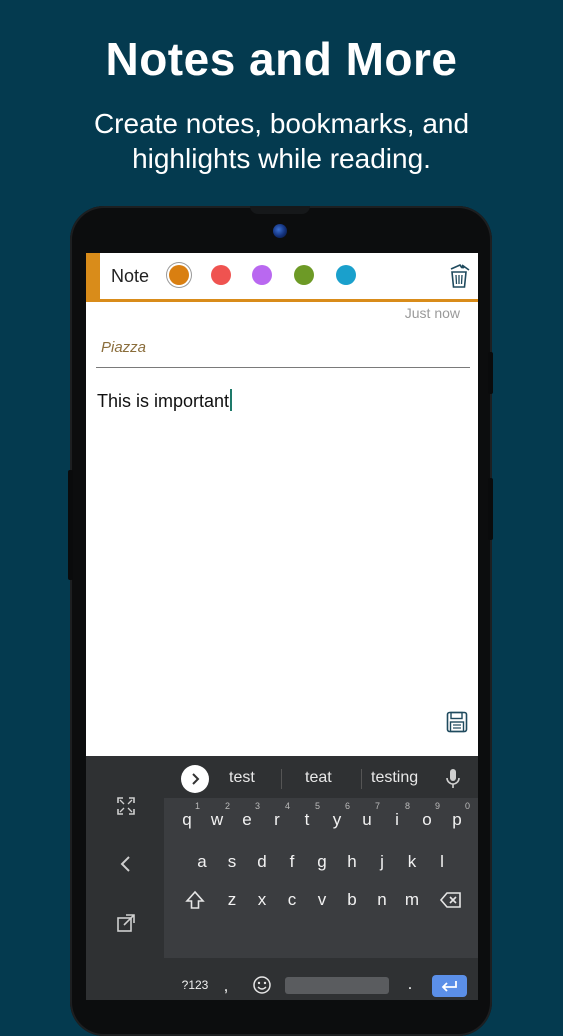 The height and width of the screenshot is (1036, 563). I want to click on microphone-icon, so click(453, 779).